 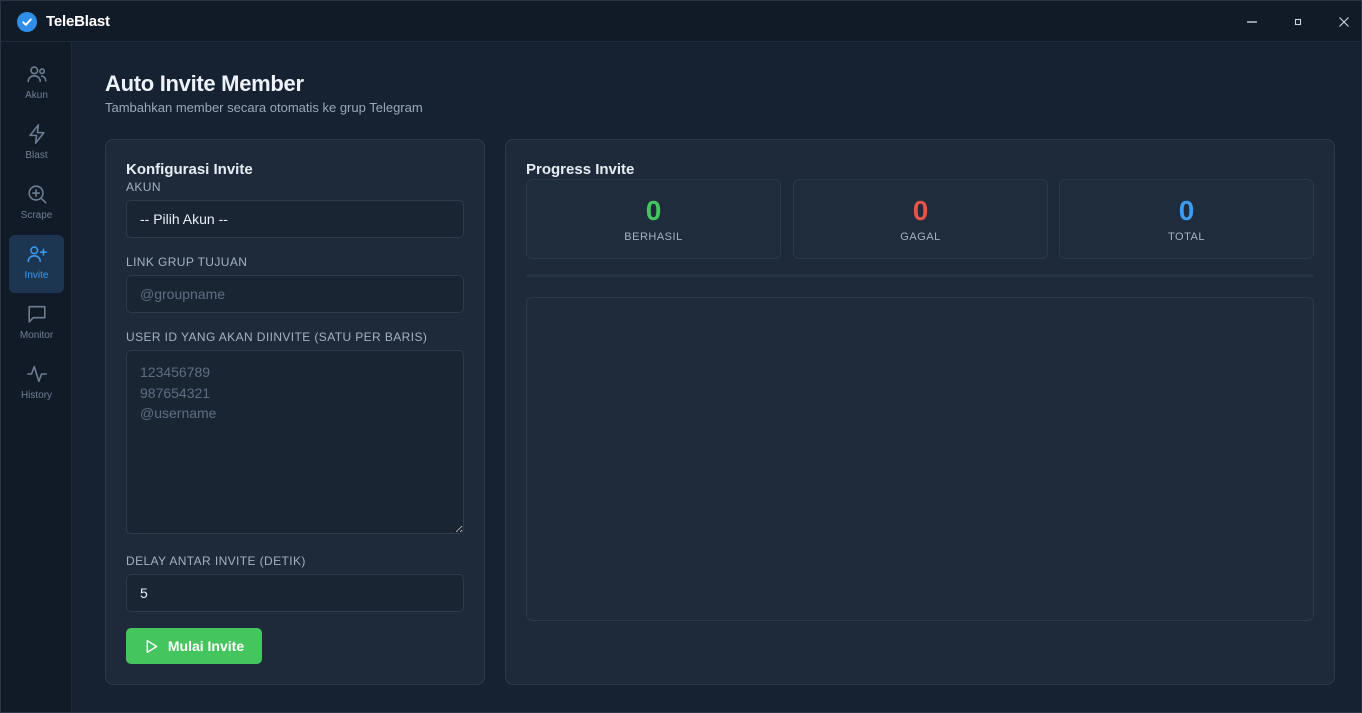 I want to click on user-plus-icon, so click(x=37, y=254).